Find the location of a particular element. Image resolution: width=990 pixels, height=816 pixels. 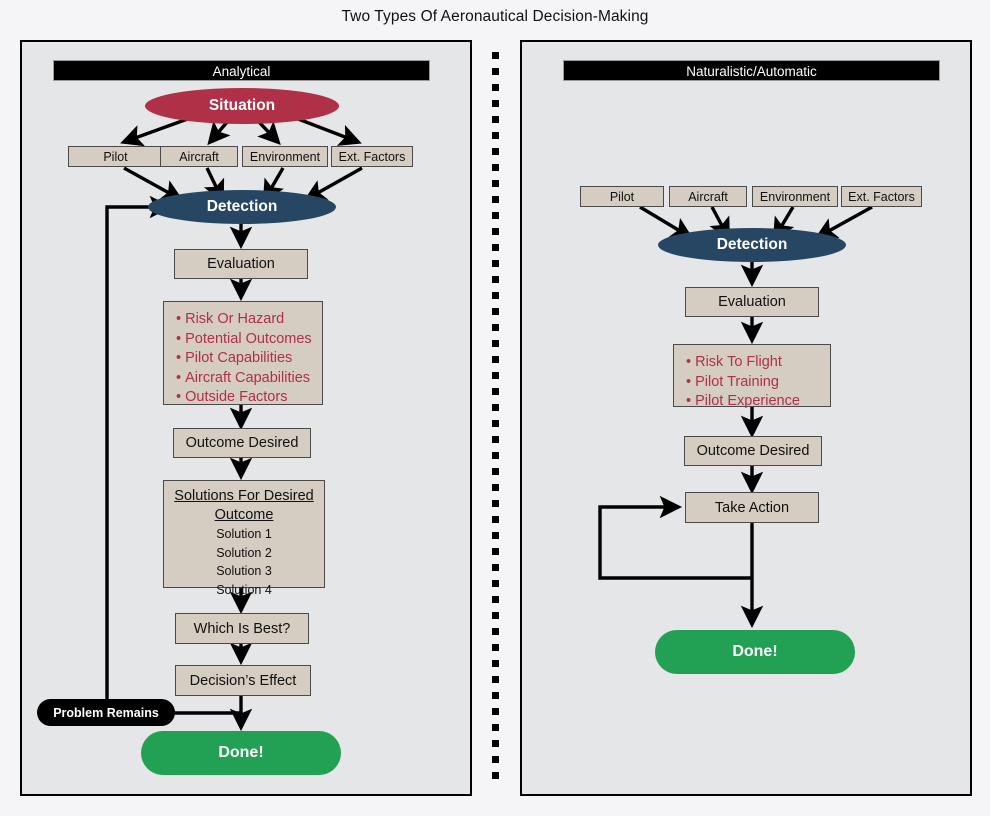

list-item: Pilot Capabilities is located at coordinates (244, 359).